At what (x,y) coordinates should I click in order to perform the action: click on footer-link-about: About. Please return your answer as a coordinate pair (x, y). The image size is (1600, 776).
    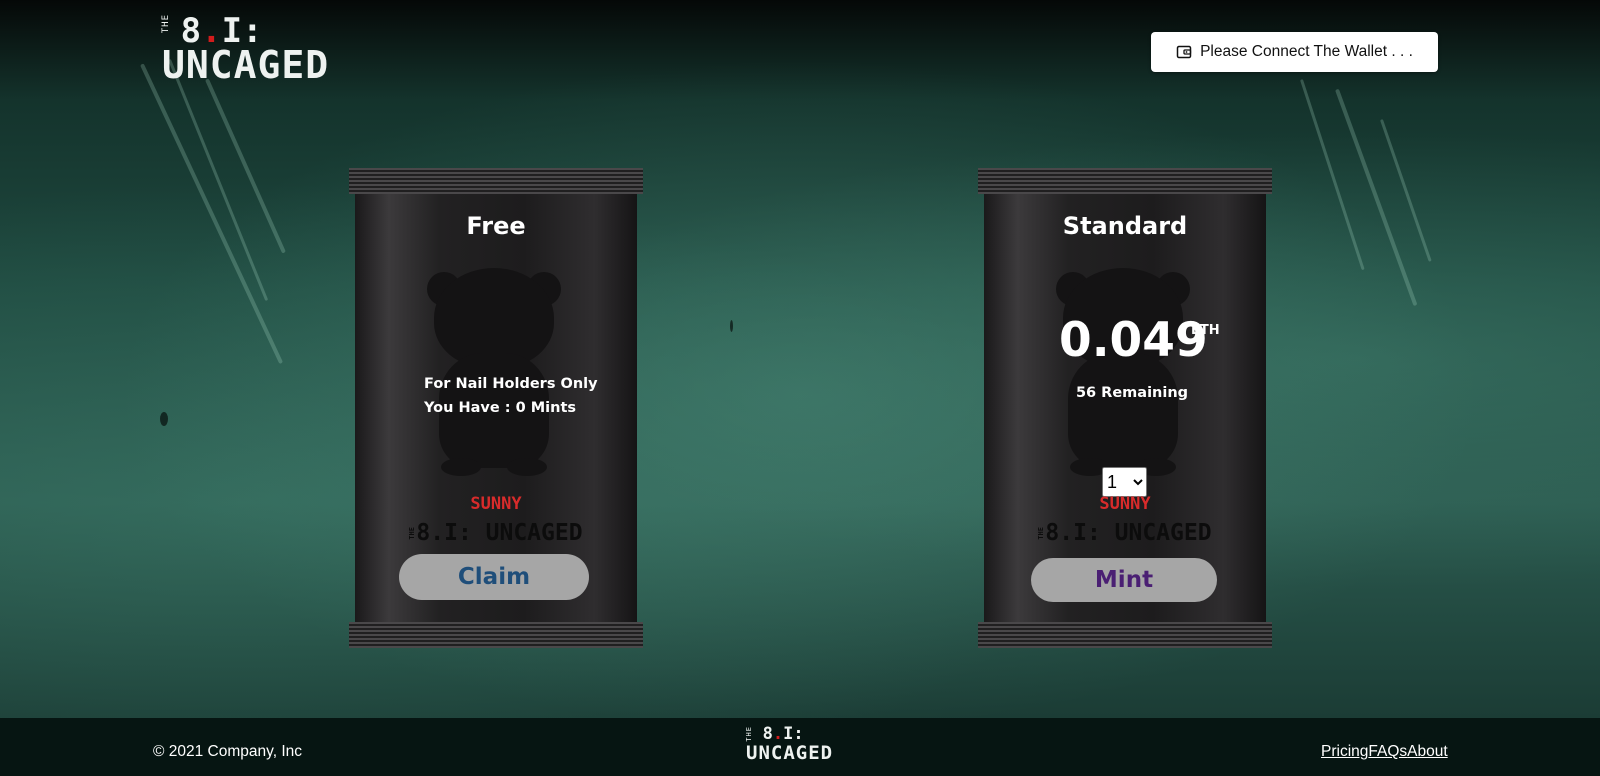
    Looking at the image, I should click on (1427, 751).